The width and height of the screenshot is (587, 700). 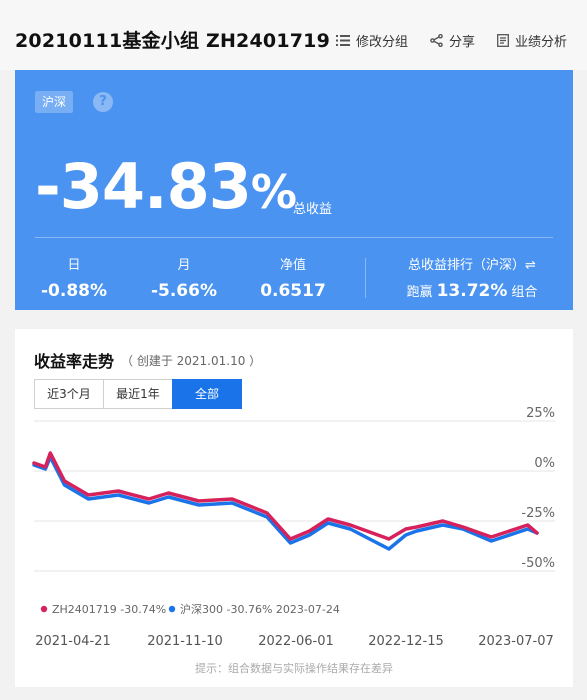 What do you see at coordinates (292, 265) in the screenshot?
I see `net-value-label: 净值` at bounding box center [292, 265].